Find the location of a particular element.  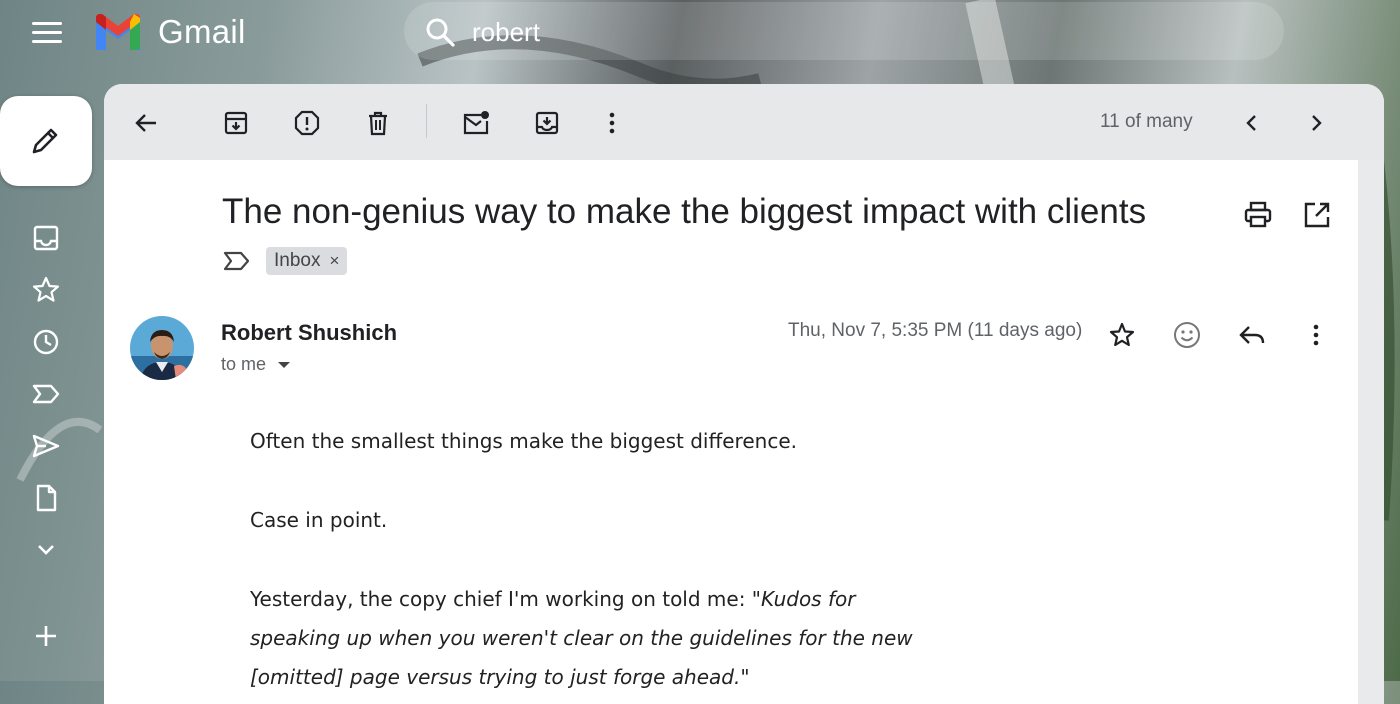

avatar-photo is located at coordinates (162, 348).